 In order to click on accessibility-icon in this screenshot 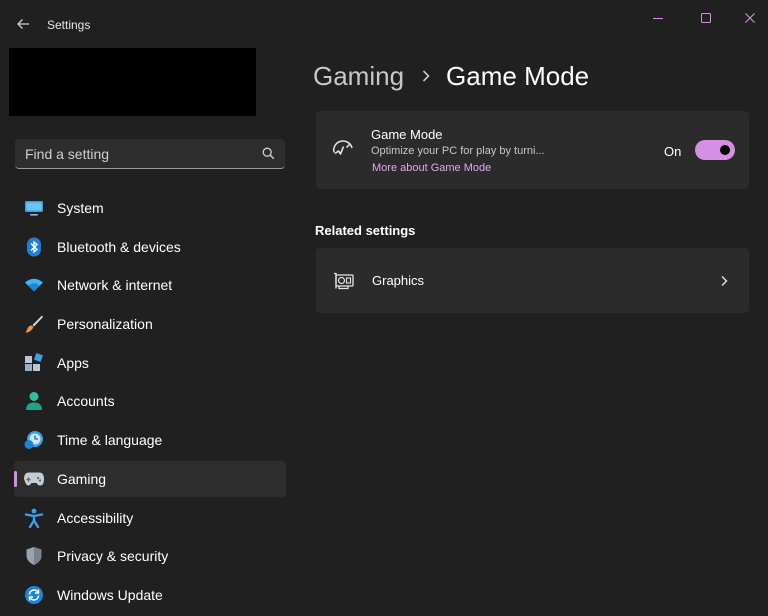, I will do `click(34, 518)`.